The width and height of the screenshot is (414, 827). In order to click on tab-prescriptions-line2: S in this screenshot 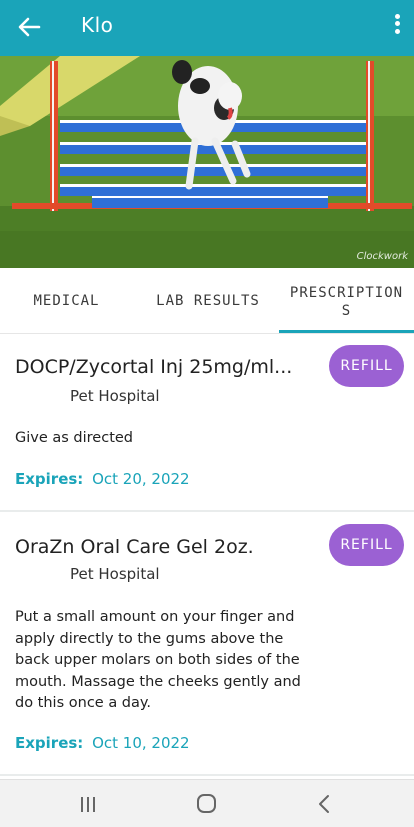, I will do `click(346, 311)`.